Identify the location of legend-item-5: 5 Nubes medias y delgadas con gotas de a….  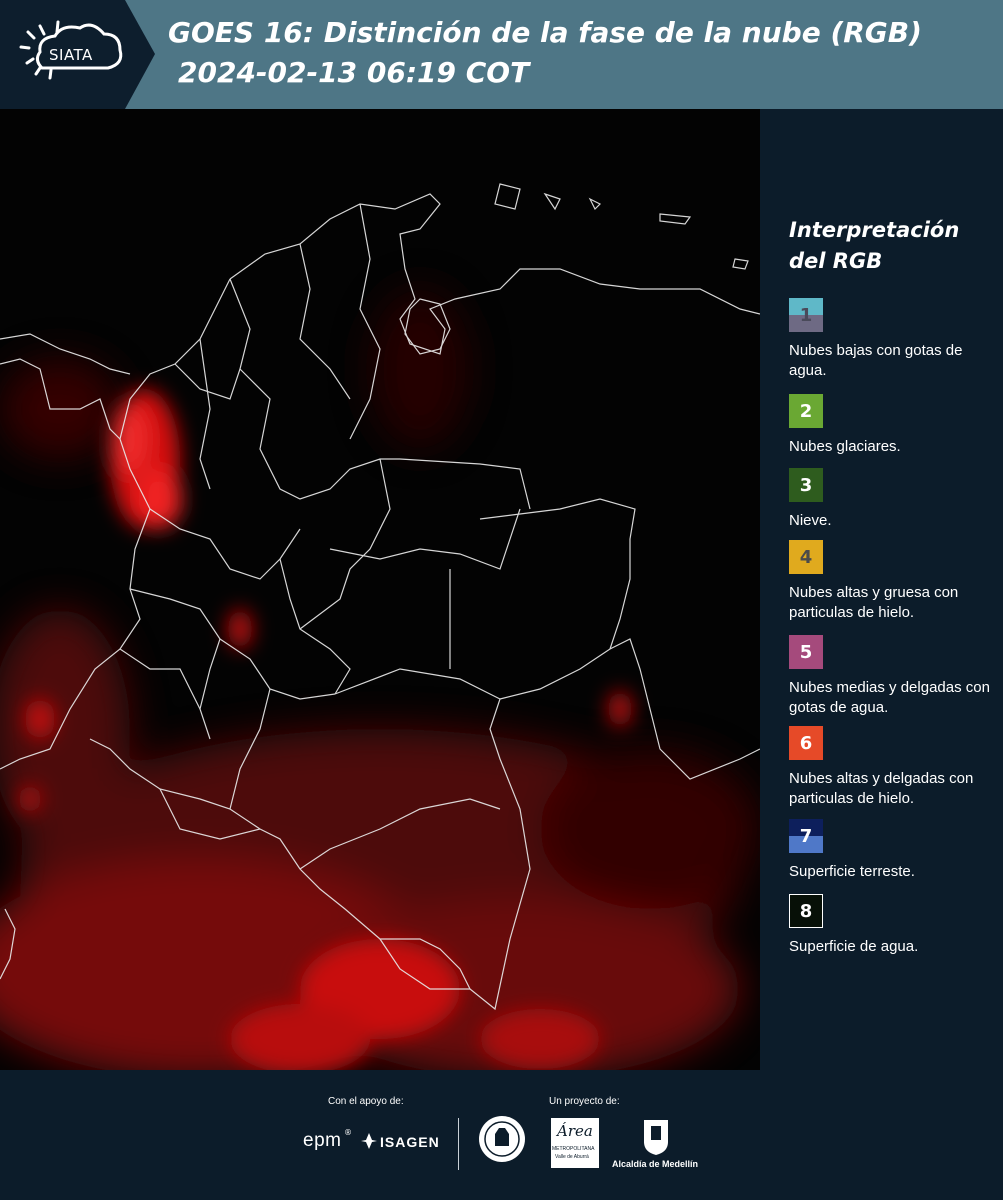
(894, 676).